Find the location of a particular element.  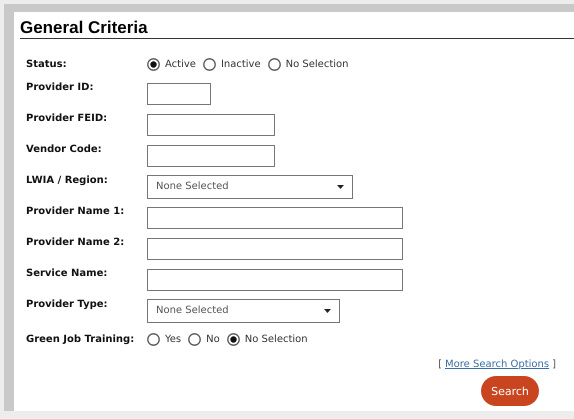

field-label: LWIA / Region: is located at coordinates (67, 180).